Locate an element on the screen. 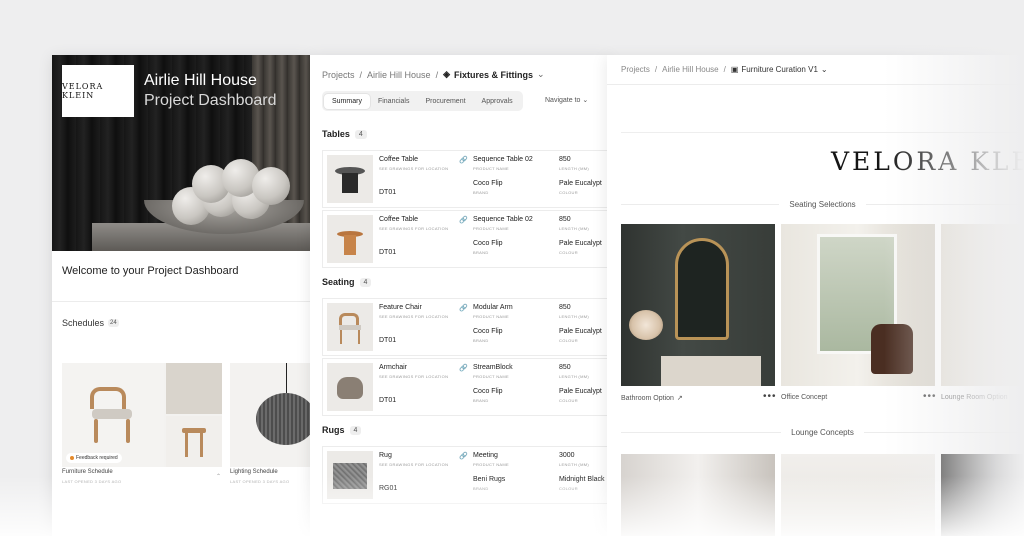  image-caption: Lounge Room Option is located at coordinates (974, 397).